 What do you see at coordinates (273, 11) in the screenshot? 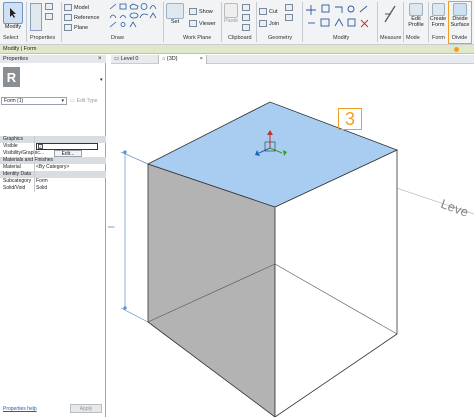
I see `cut-label: Cut` at bounding box center [273, 11].